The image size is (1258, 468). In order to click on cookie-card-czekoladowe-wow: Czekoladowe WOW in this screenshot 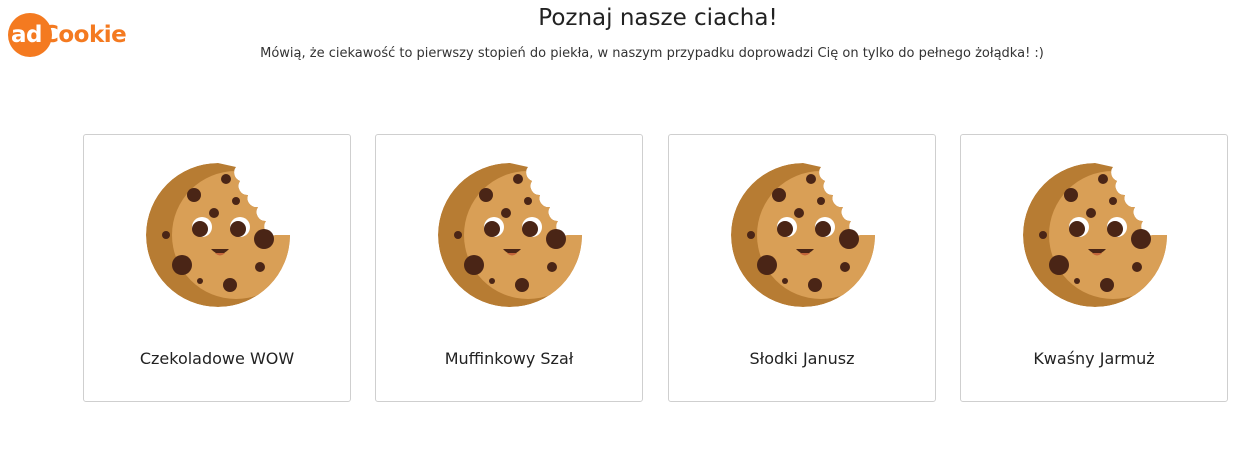, I will do `click(217, 268)`.